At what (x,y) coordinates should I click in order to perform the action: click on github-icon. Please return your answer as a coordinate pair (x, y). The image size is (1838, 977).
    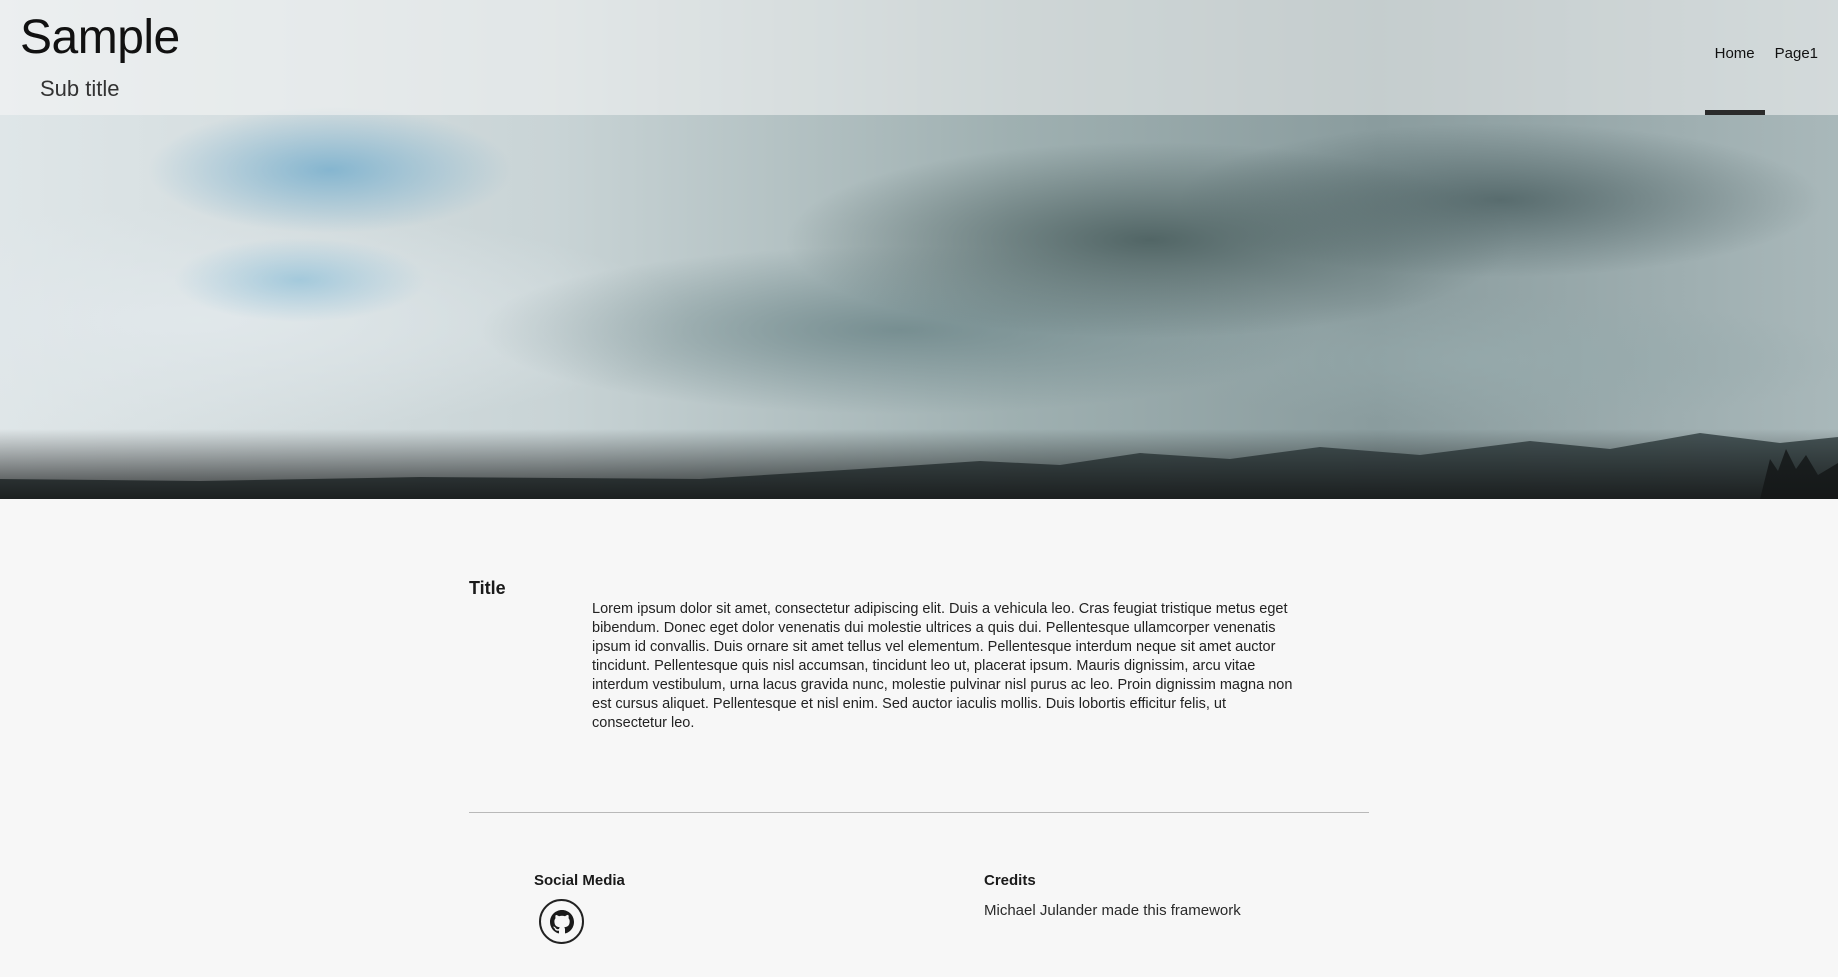
    Looking at the image, I should click on (562, 922).